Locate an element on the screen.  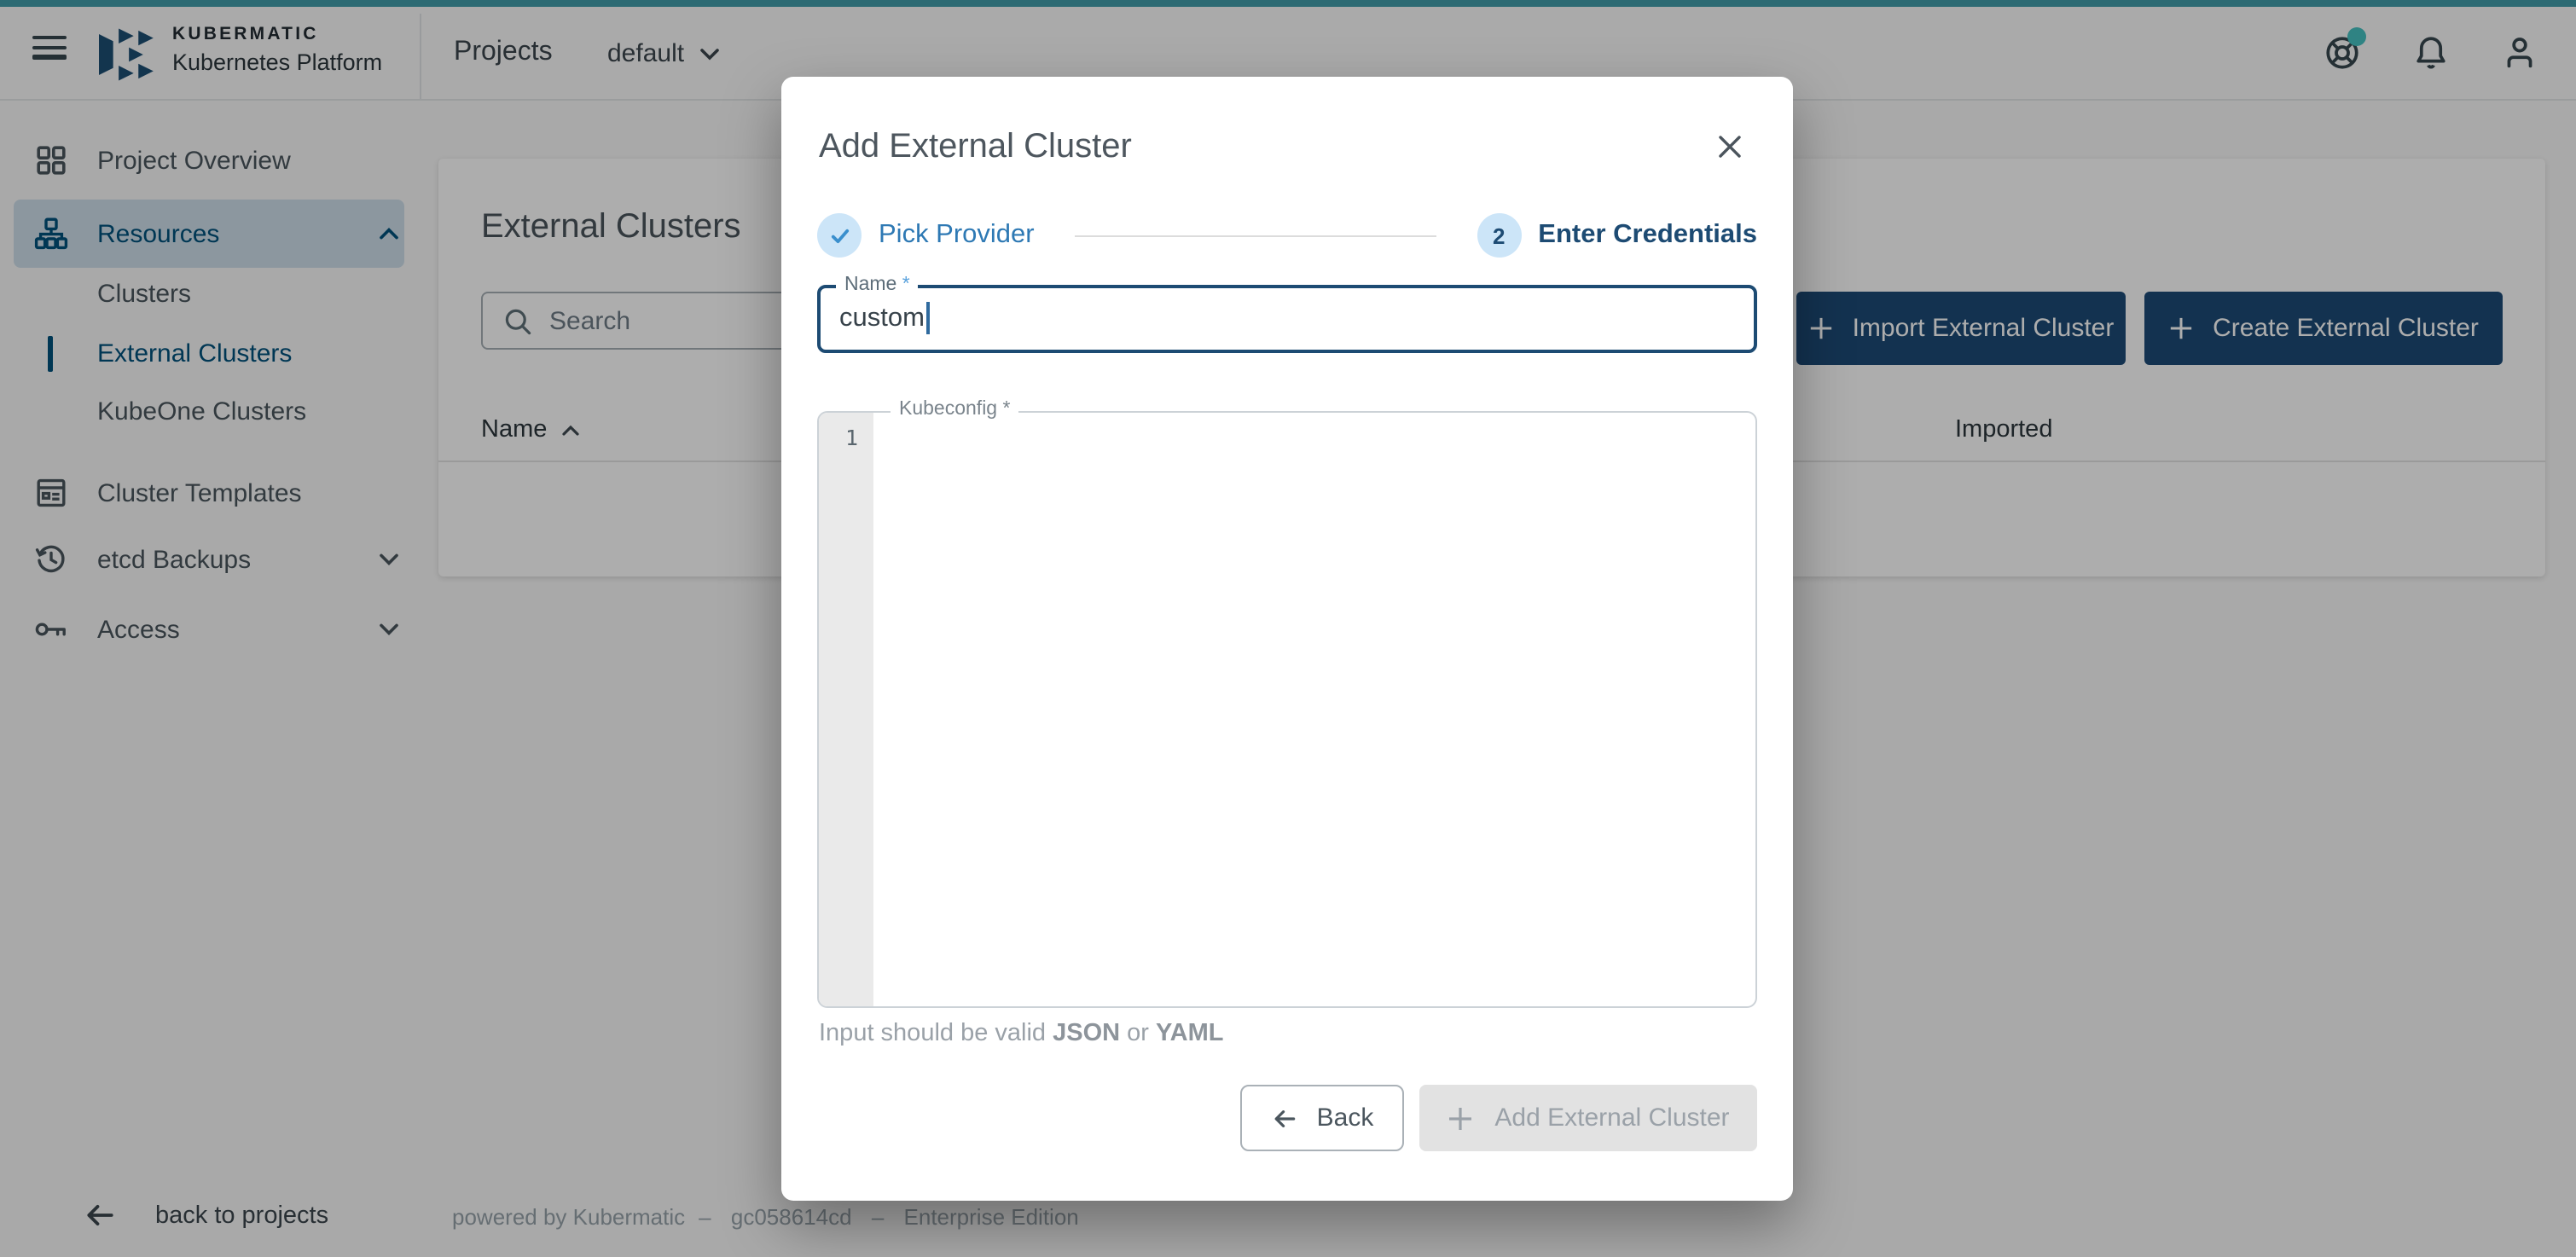
label-text: Kubeconfig is located at coordinates (948, 409).